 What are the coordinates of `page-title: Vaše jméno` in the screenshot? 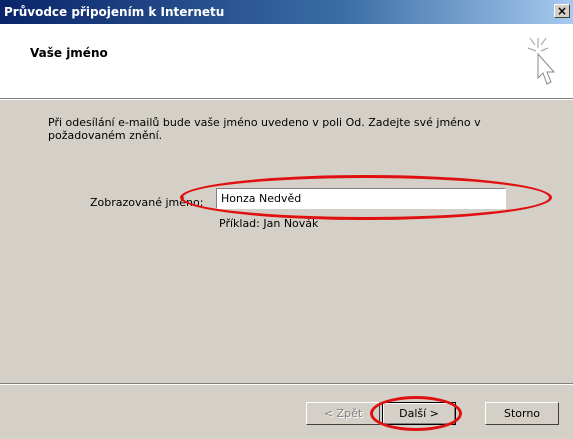 It's located at (69, 53).